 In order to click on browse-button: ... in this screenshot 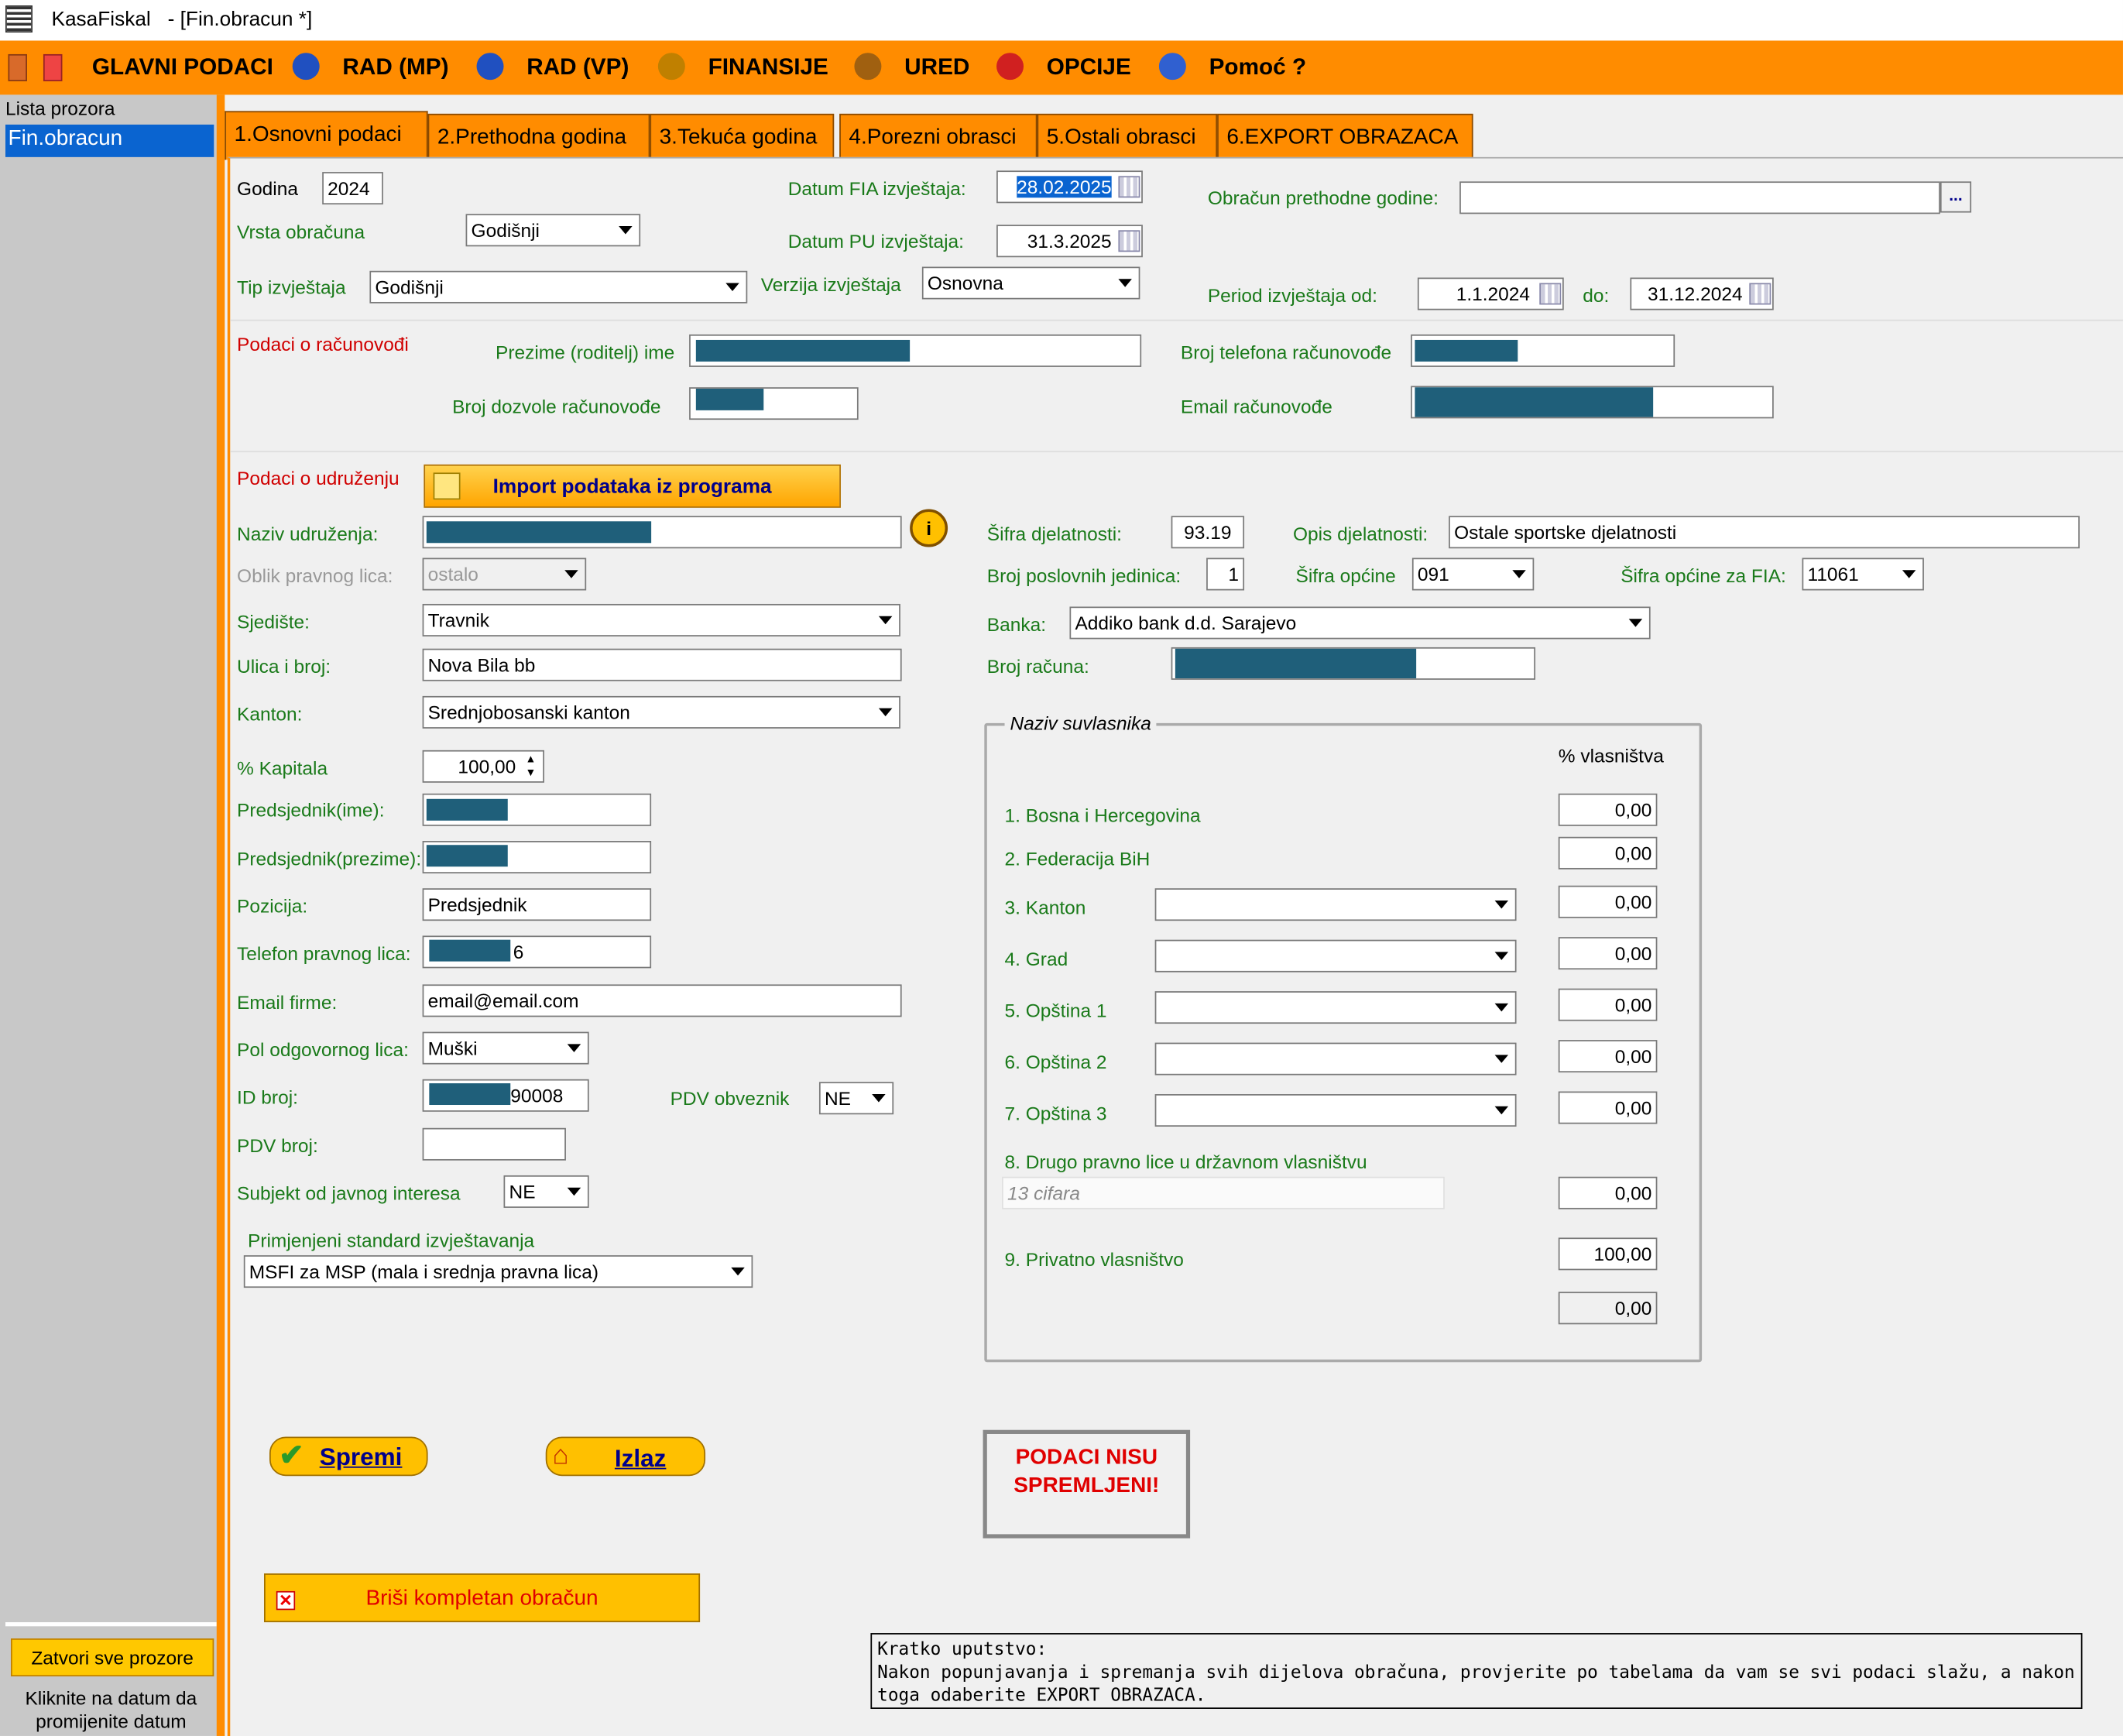, I will do `click(1956, 197)`.